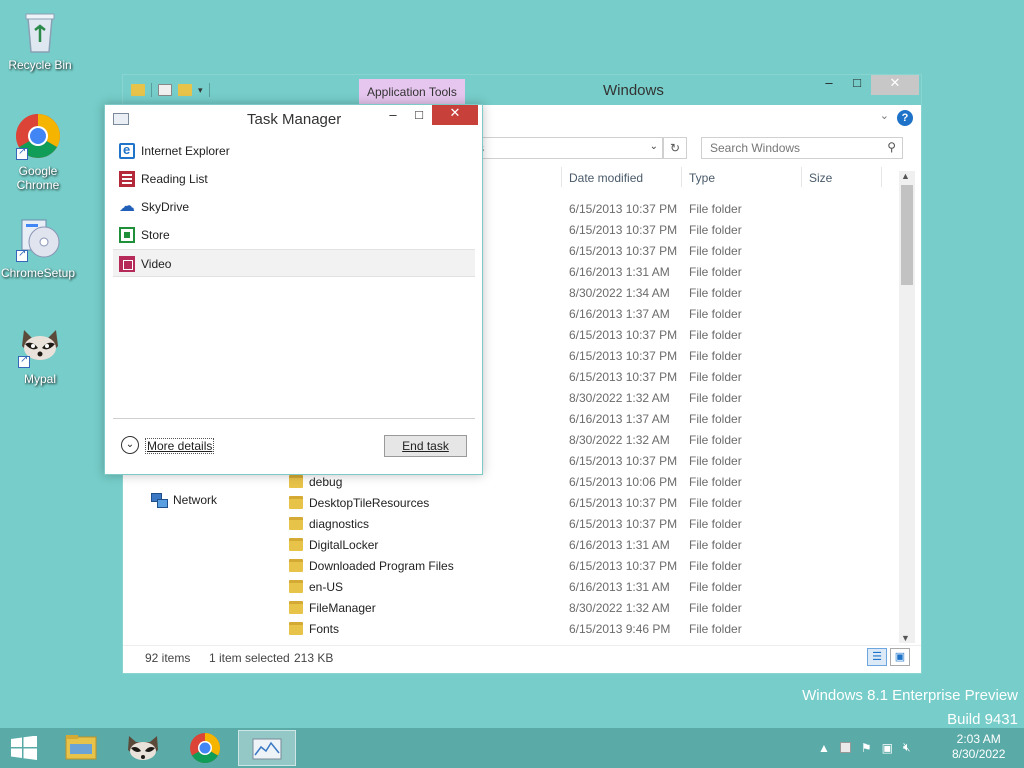 The image size is (1024, 768). What do you see at coordinates (755, 148) in the screenshot?
I see `search-placeholder: Search Windows` at bounding box center [755, 148].